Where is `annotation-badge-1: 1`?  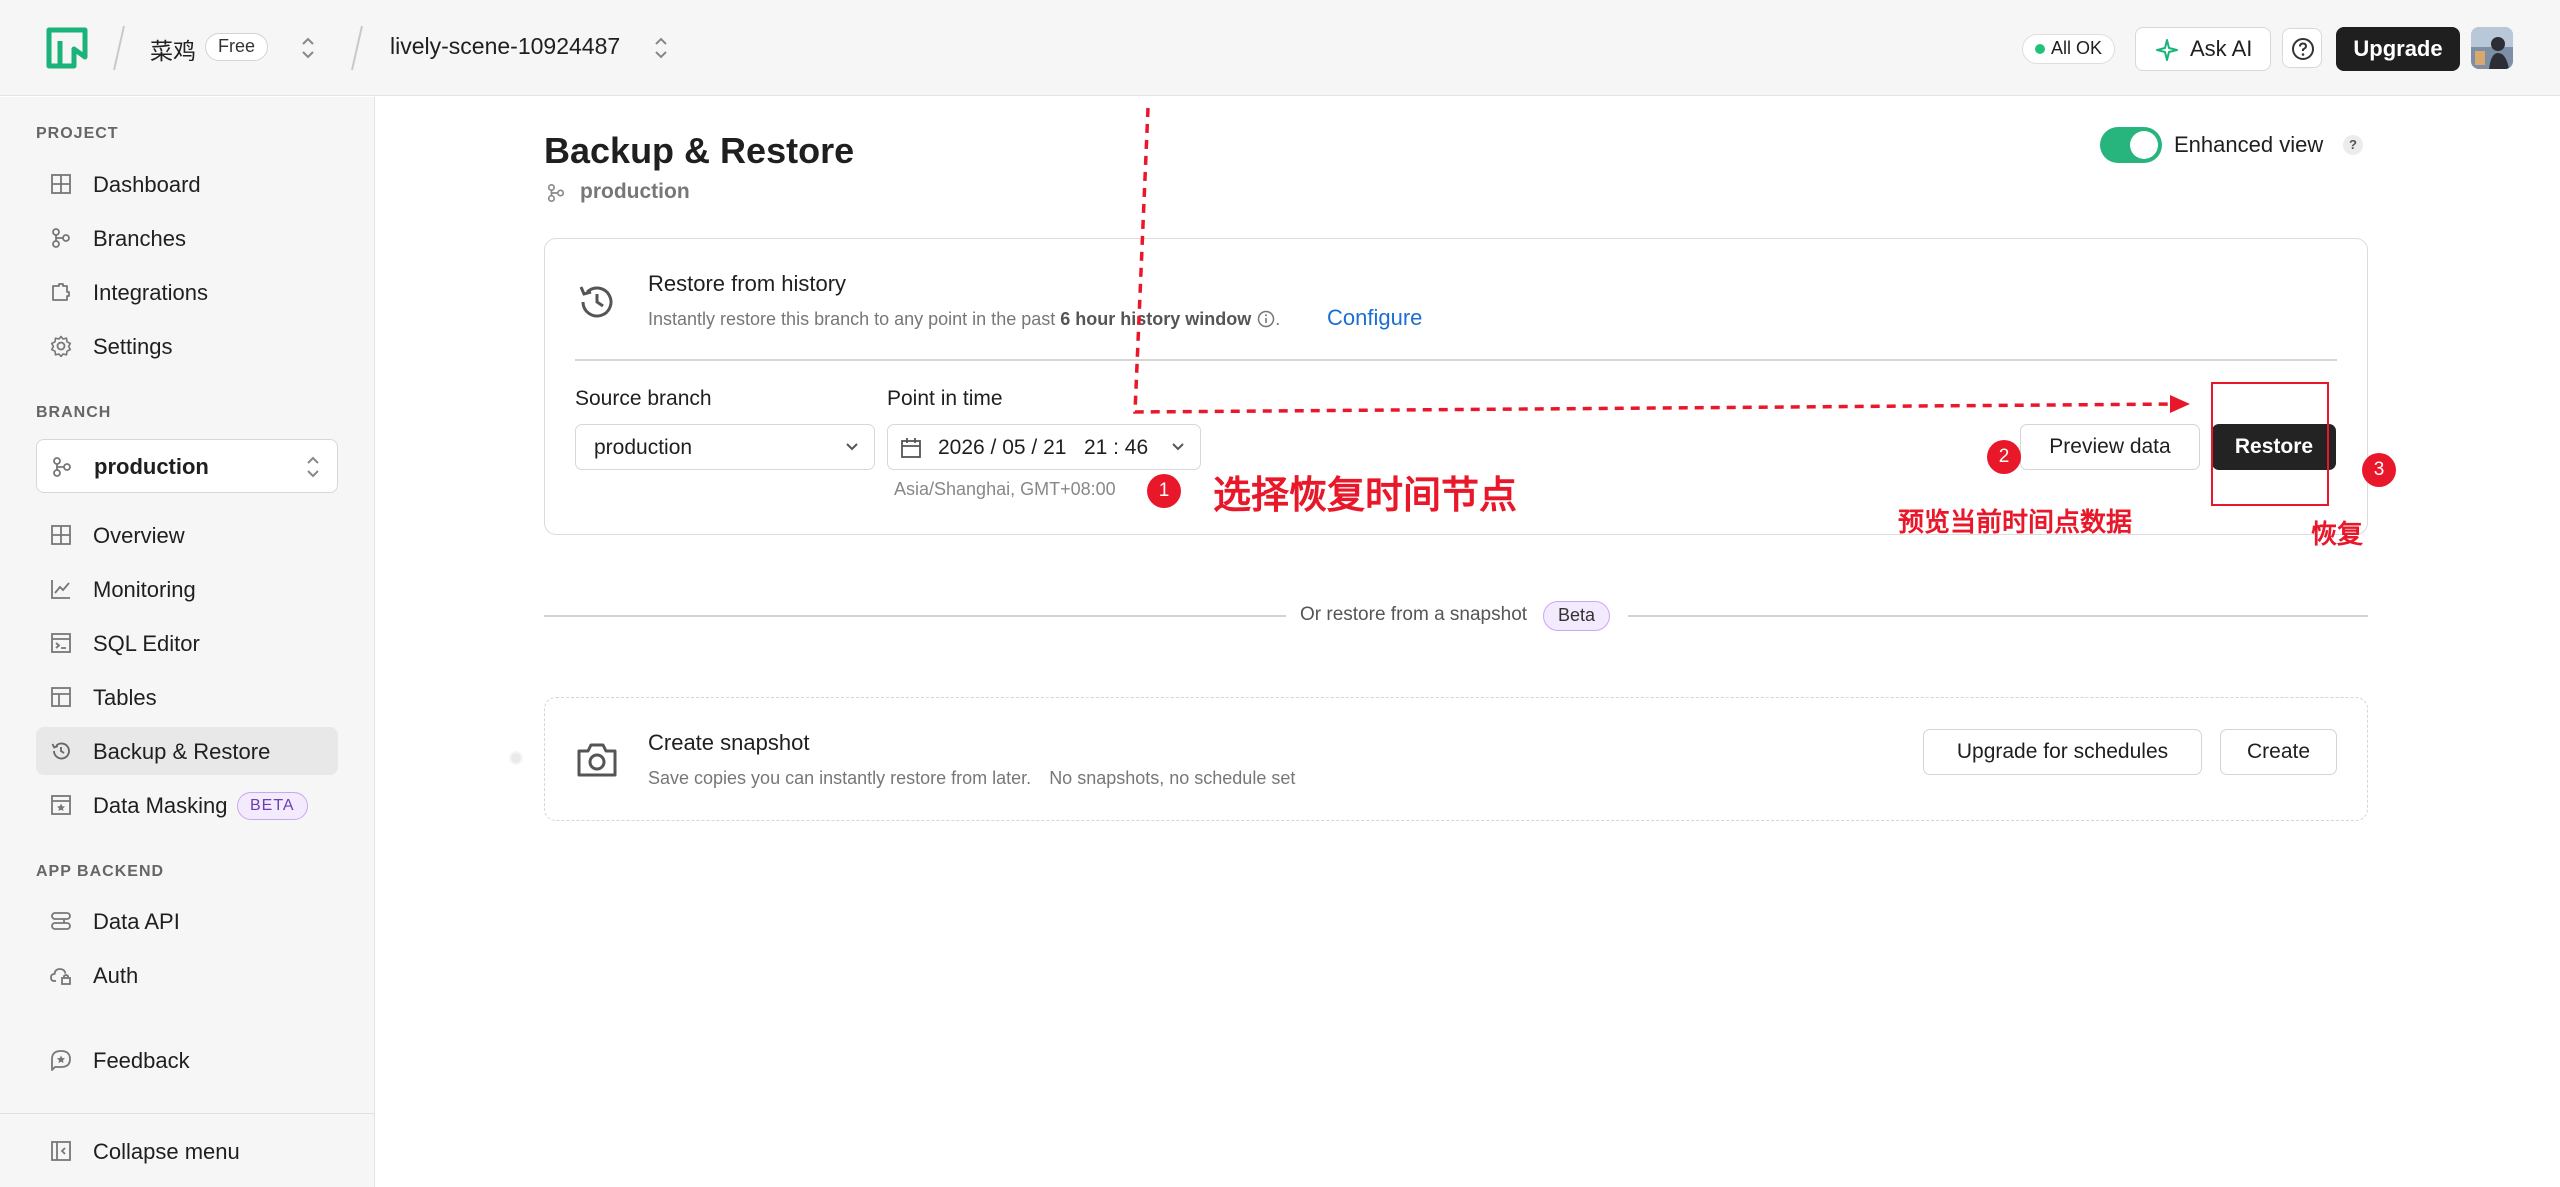 annotation-badge-1: 1 is located at coordinates (1164, 491).